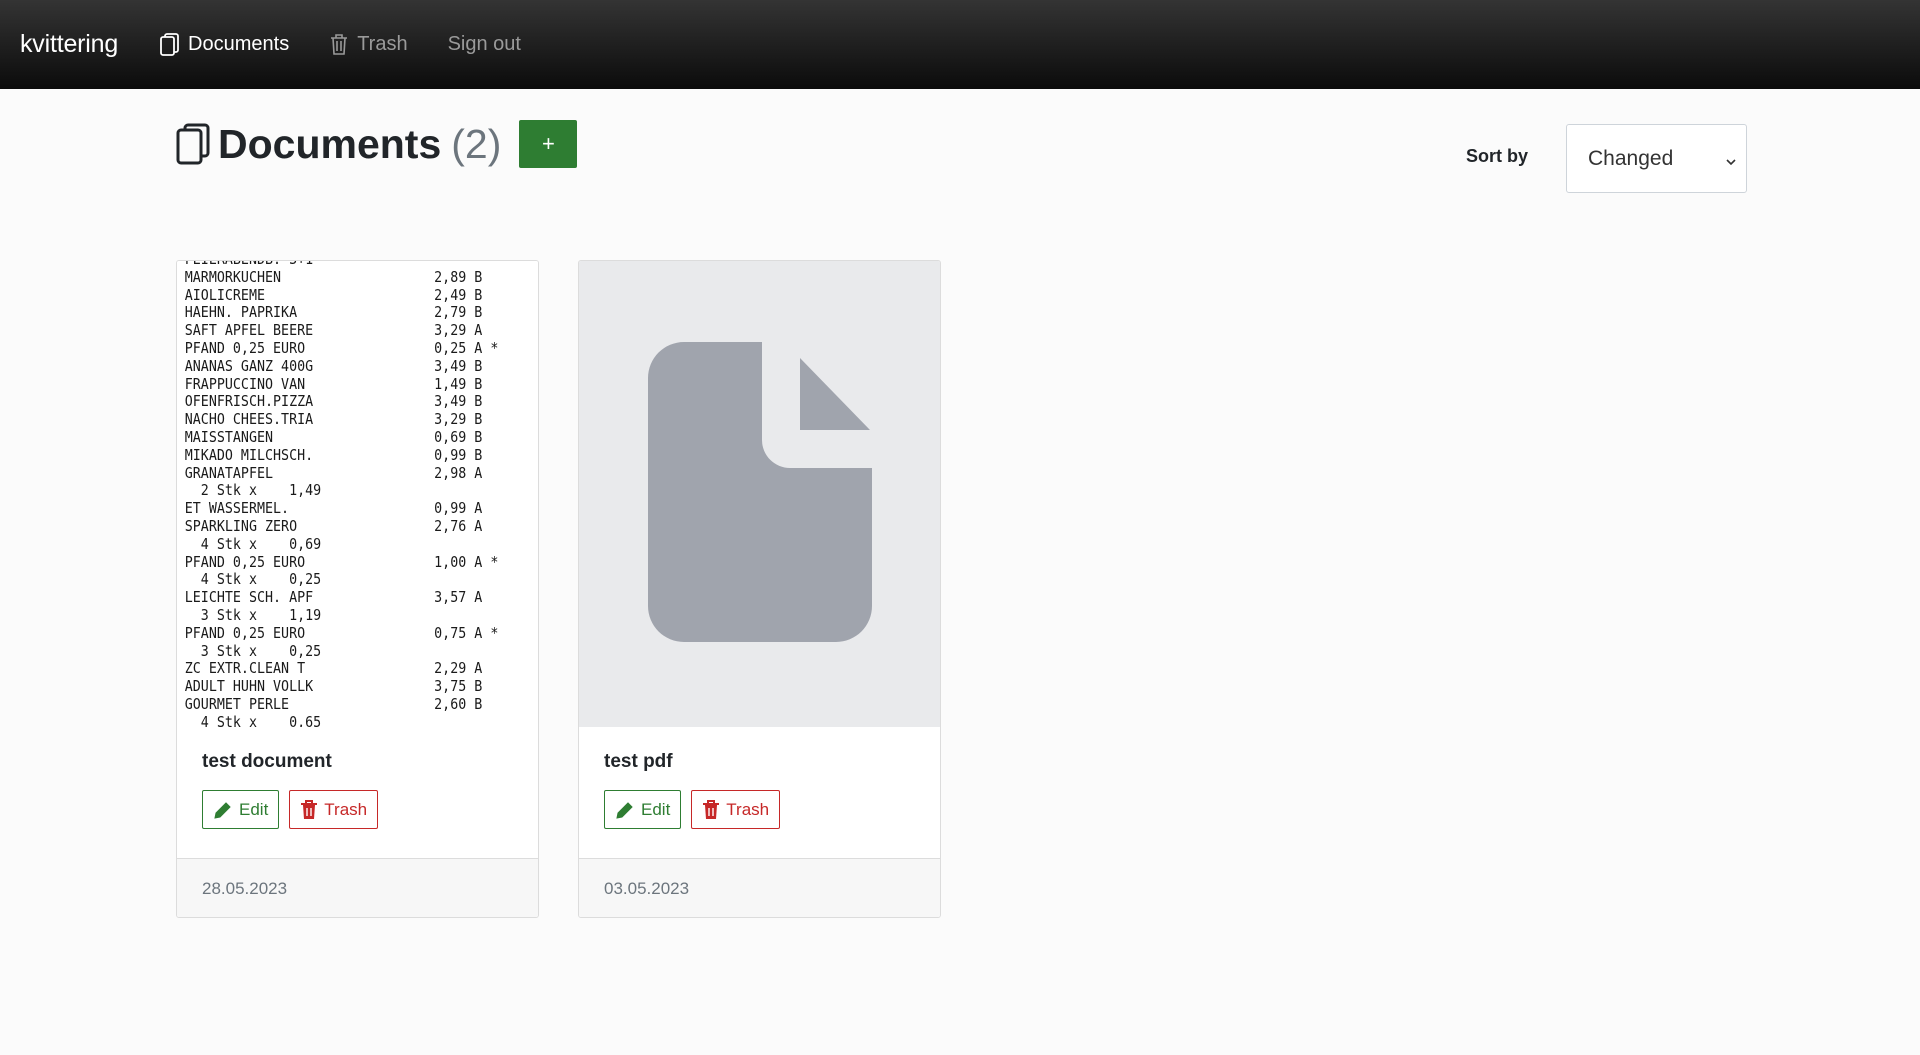 Image resolution: width=1920 pixels, height=1055 pixels. Describe the element at coordinates (69, 44) in the screenshot. I see `brand-logo: kvittering` at that location.